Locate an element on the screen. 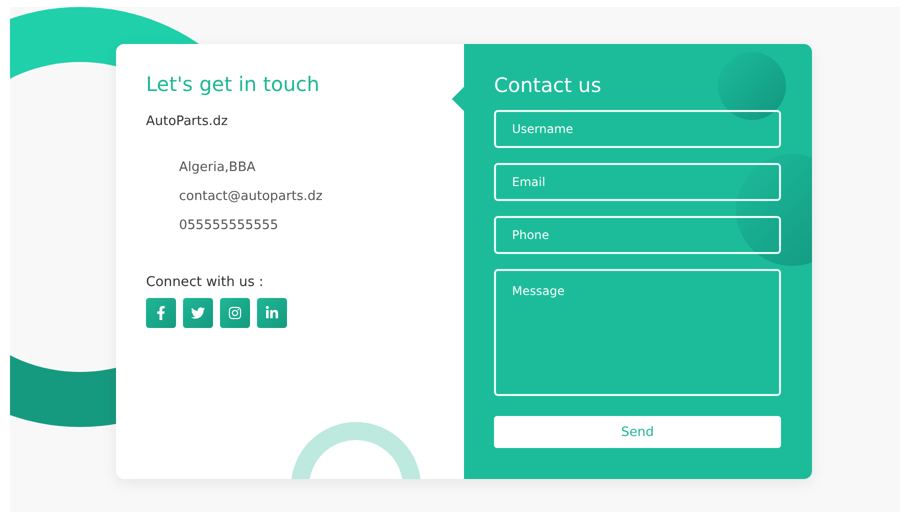 The width and height of the screenshot is (909, 512). section-title: Let's get in touch is located at coordinates (233, 84).